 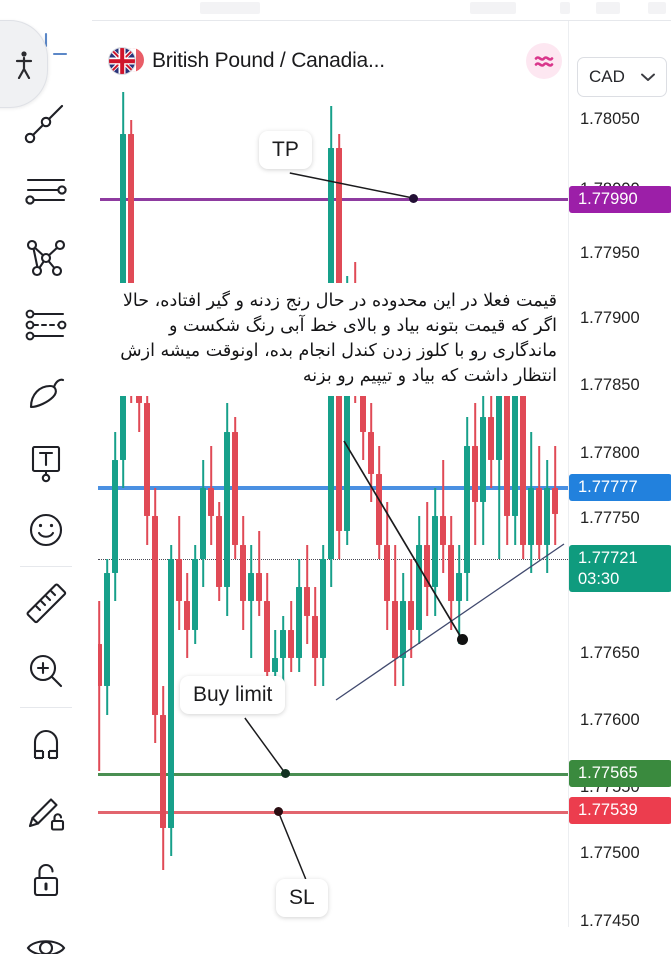 What do you see at coordinates (351, 185) in the screenshot?
I see `take-profit-leader-line` at bounding box center [351, 185].